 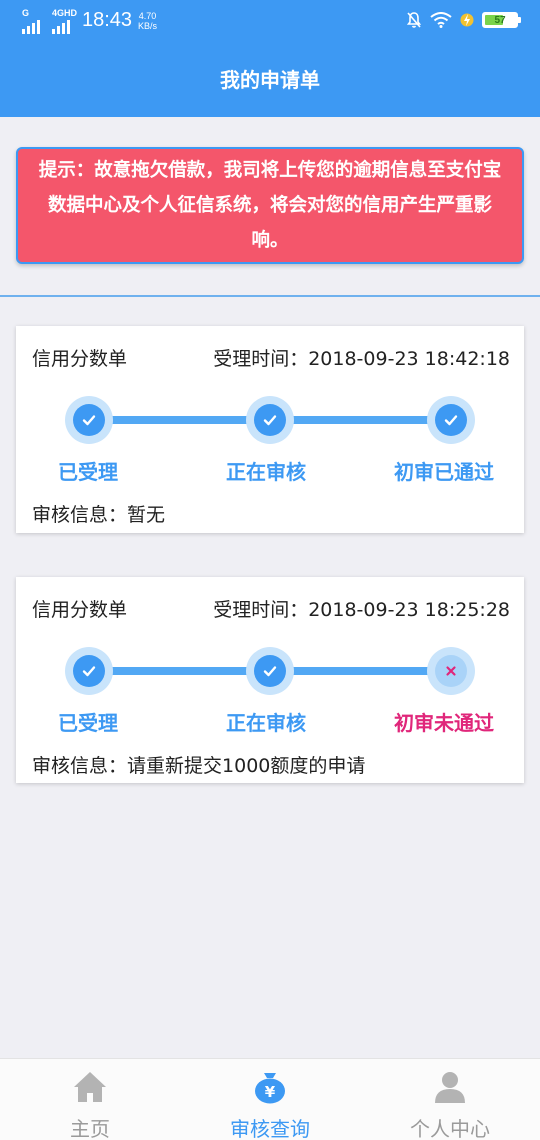 I want to click on review-info: 审核信息：暂无, so click(x=99, y=515).